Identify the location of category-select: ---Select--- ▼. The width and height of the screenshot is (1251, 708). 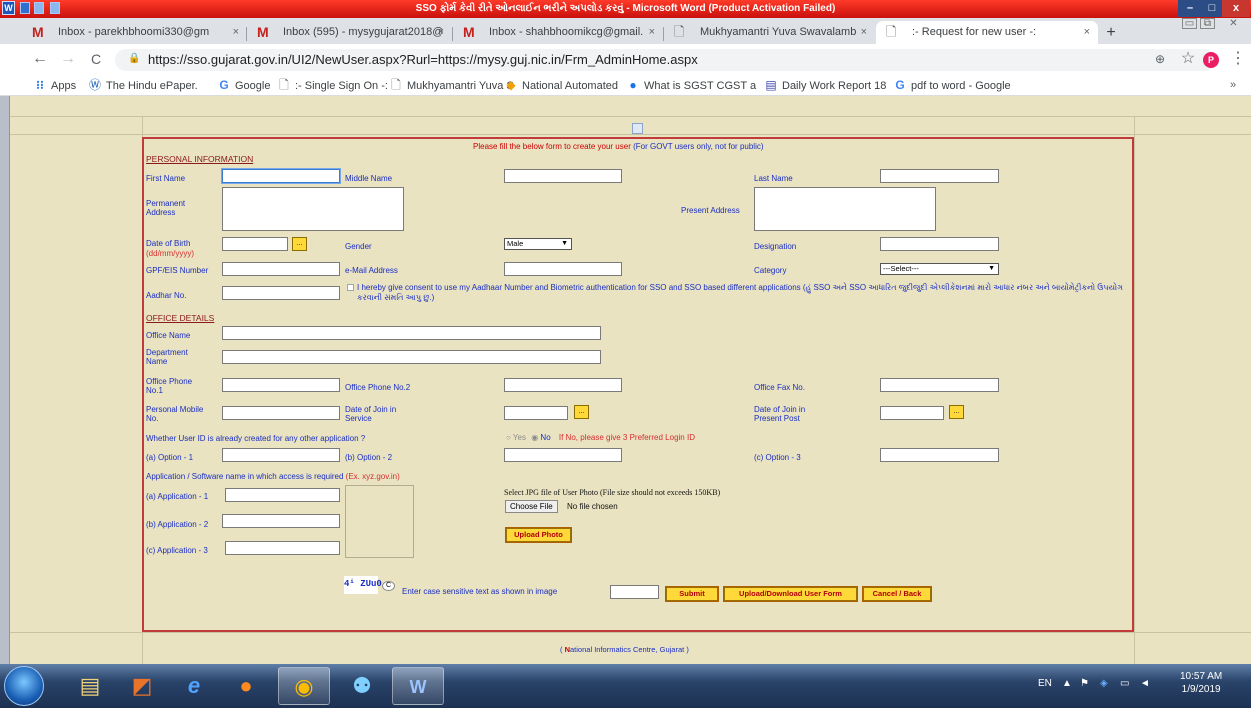
(939, 269).